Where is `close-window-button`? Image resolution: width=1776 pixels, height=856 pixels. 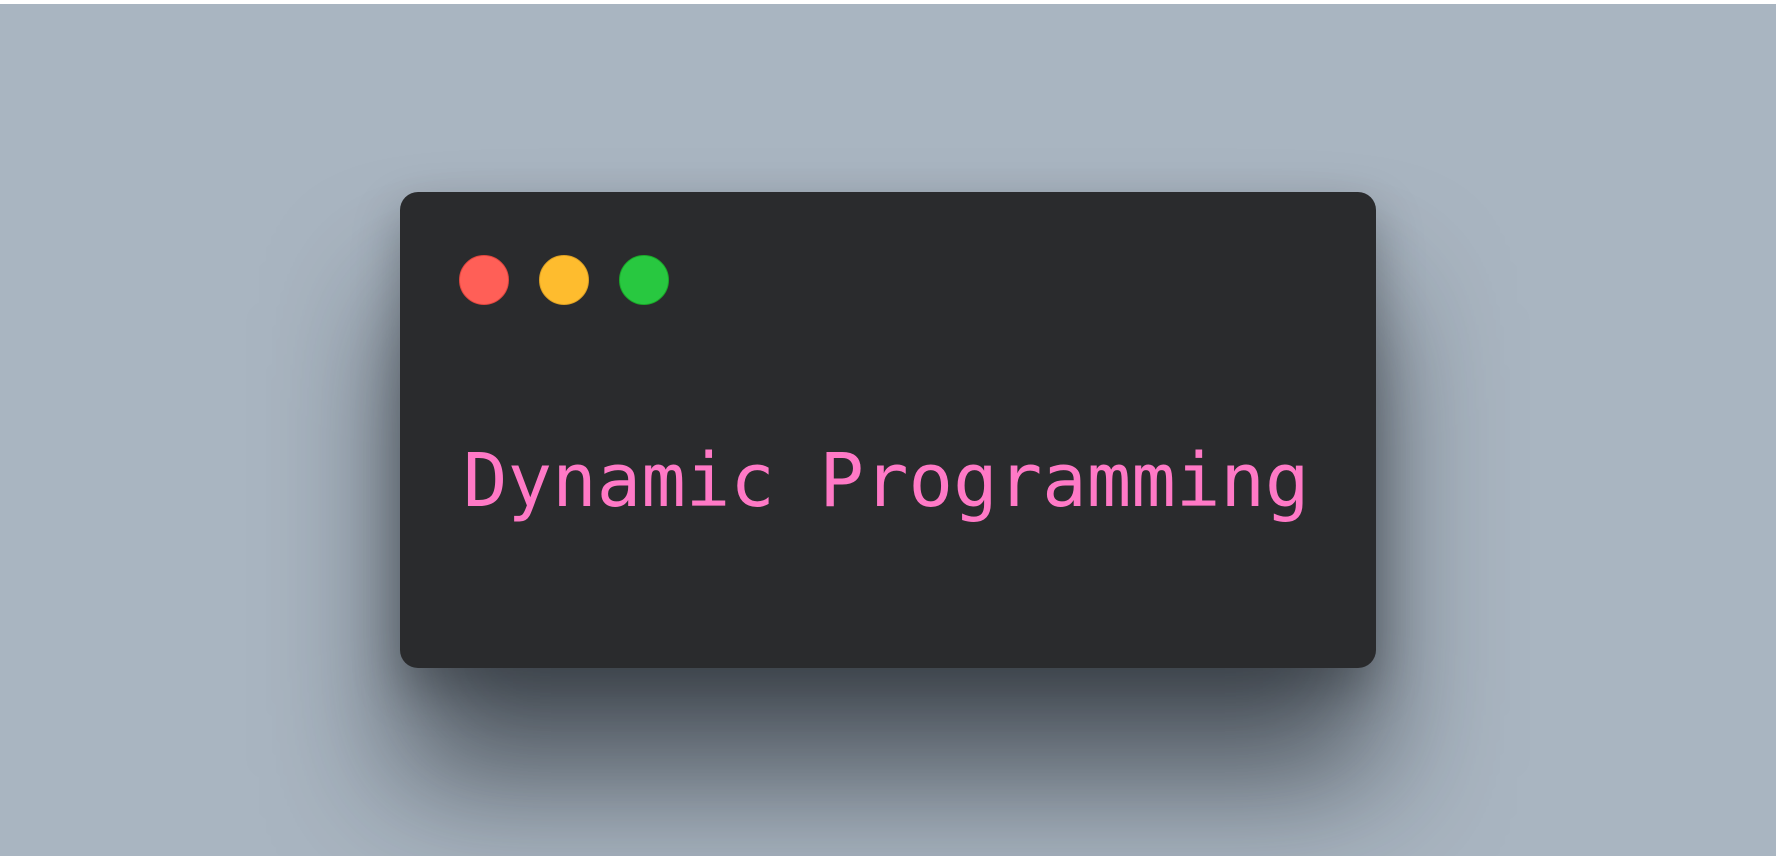 close-window-button is located at coordinates (484, 280).